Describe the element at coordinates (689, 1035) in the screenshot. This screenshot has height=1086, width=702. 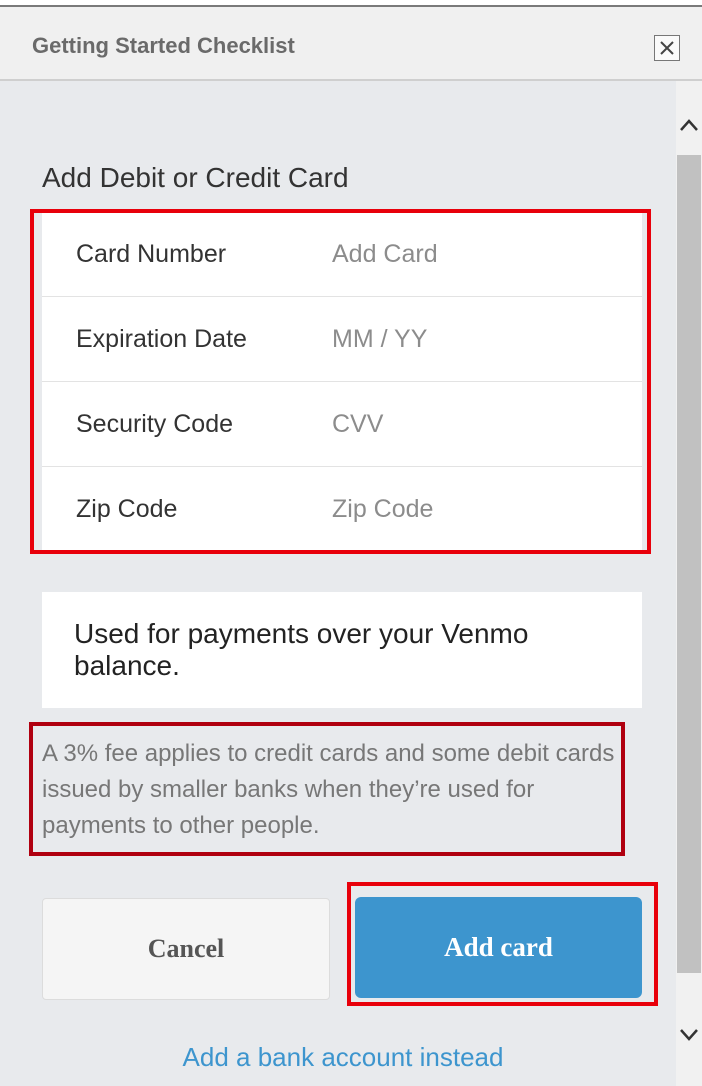
I see `chevron-down-icon` at that location.